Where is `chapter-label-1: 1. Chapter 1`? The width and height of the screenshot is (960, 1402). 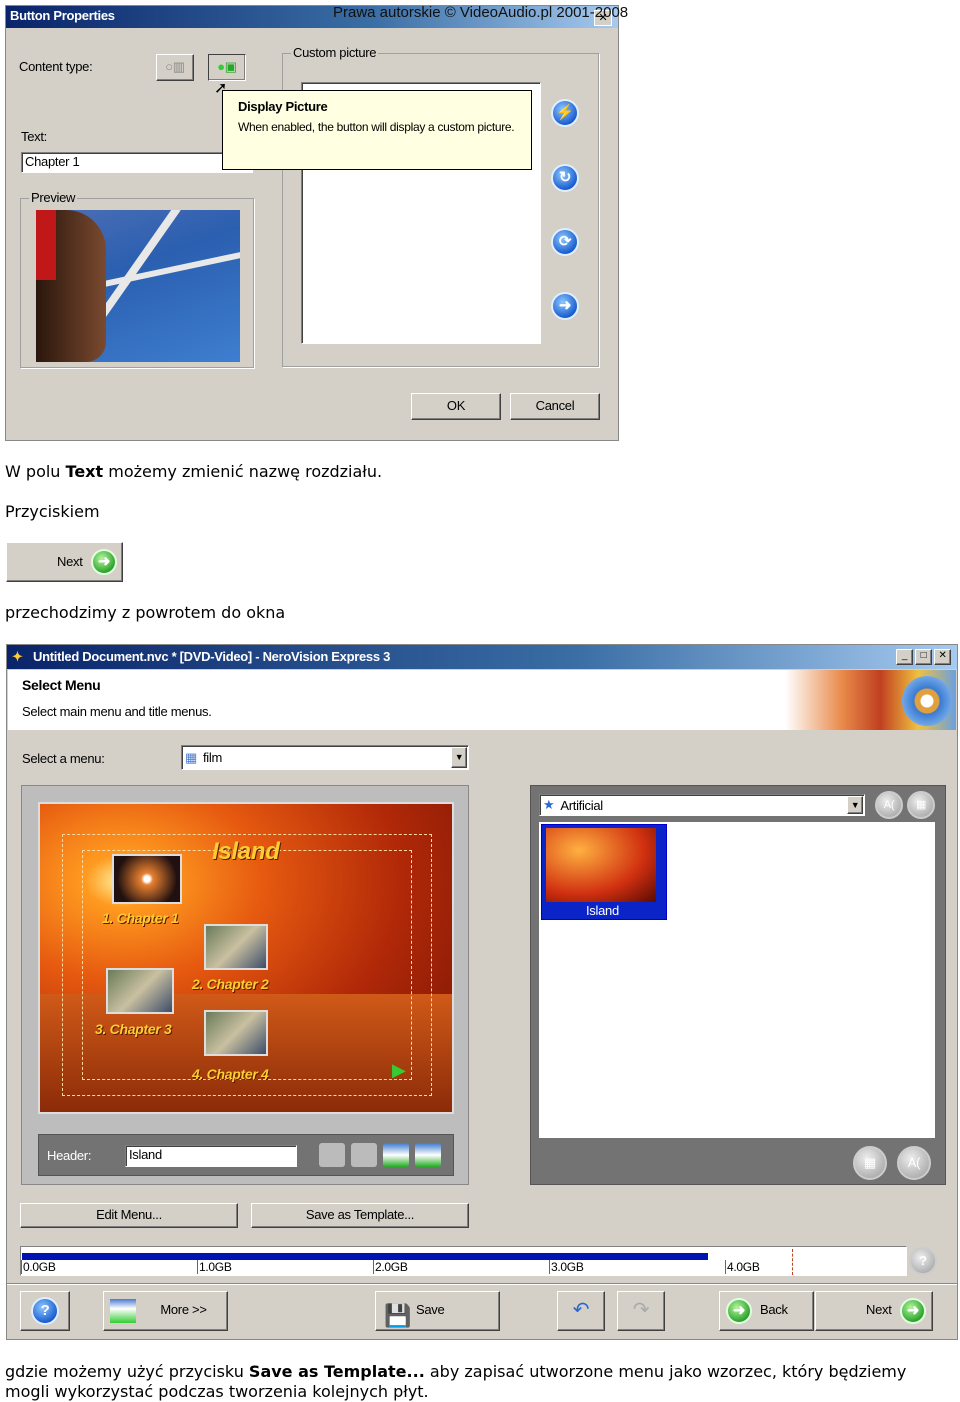
chapter-label-1: 1. Chapter 1 is located at coordinates (140, 918).